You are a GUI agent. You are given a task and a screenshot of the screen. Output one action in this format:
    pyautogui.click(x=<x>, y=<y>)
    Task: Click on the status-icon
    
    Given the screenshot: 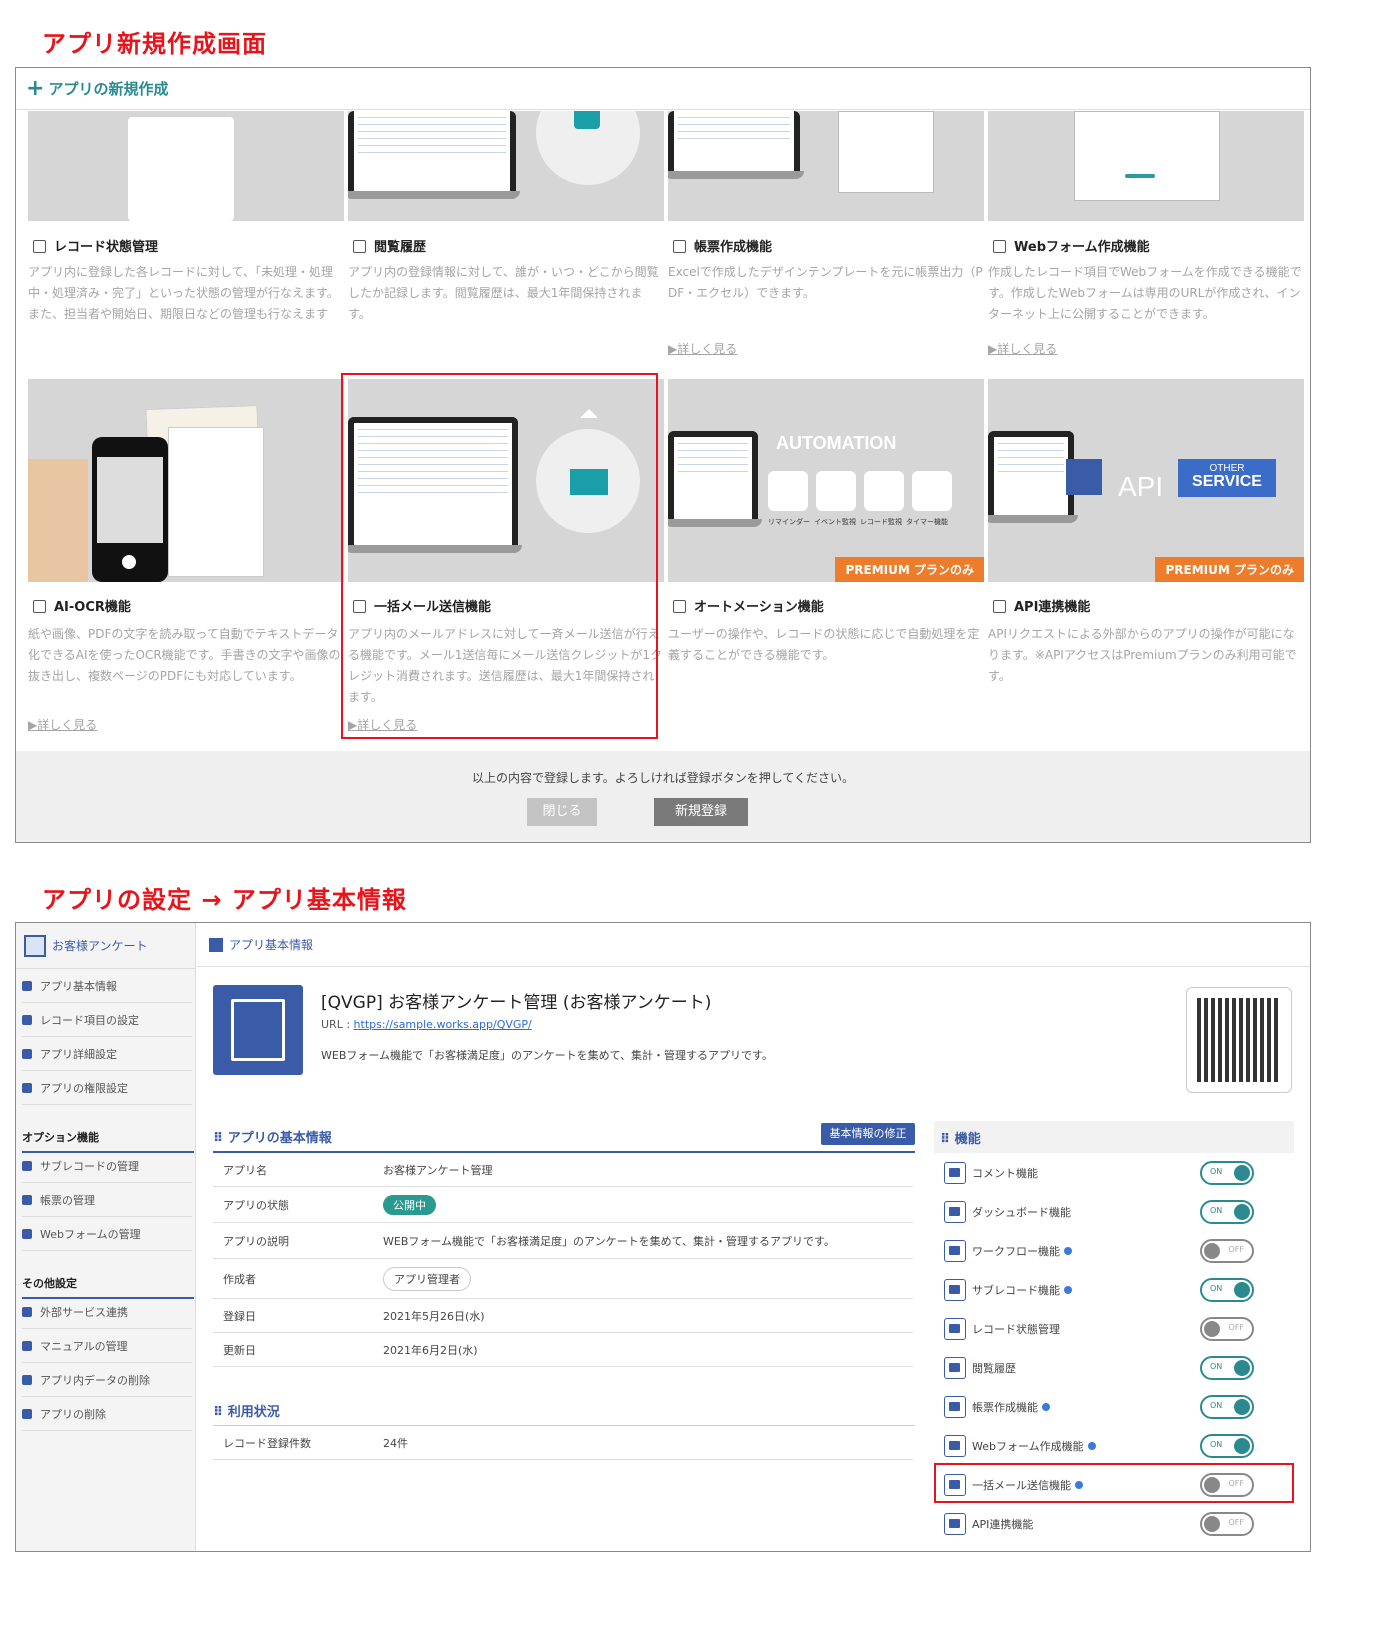 What is the action you would take?
    pyautogui.click(x=955, y=1328)
    